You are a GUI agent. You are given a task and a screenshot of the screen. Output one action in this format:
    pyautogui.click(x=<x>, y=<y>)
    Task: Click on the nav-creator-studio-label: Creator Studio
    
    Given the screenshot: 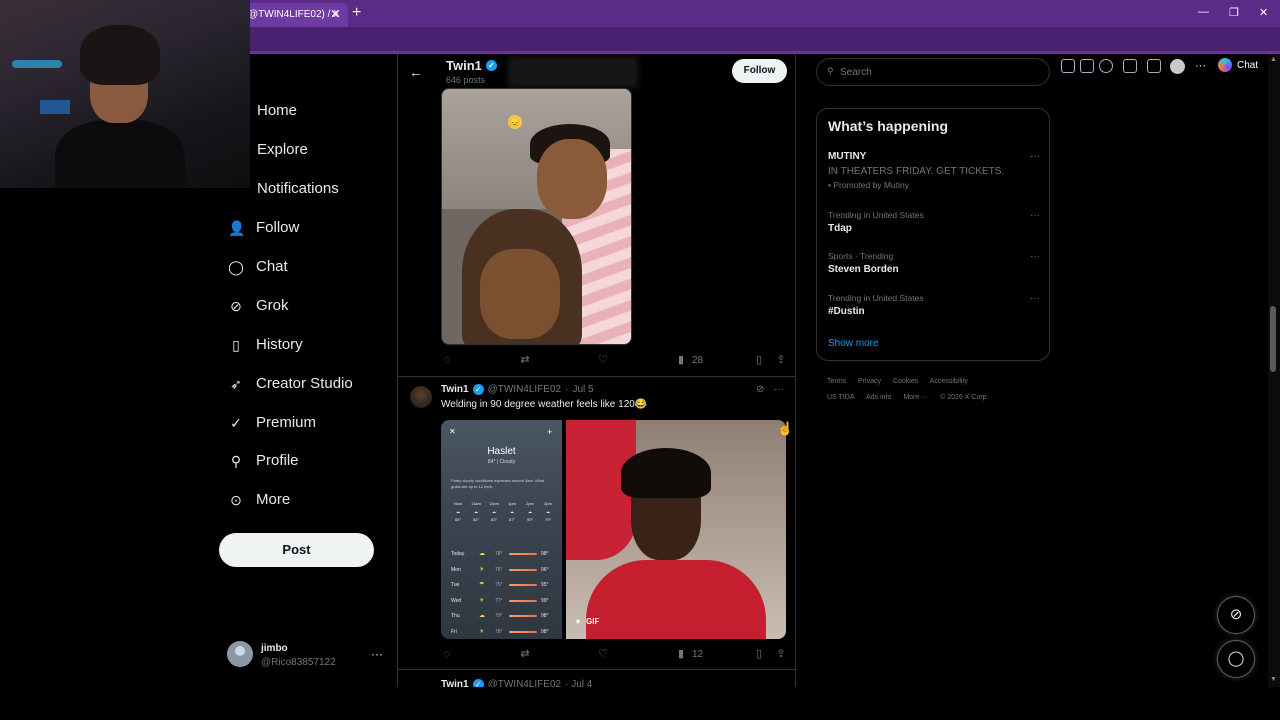 What is the action you would take?
    pyautogui.click(x=304, y=383)
    